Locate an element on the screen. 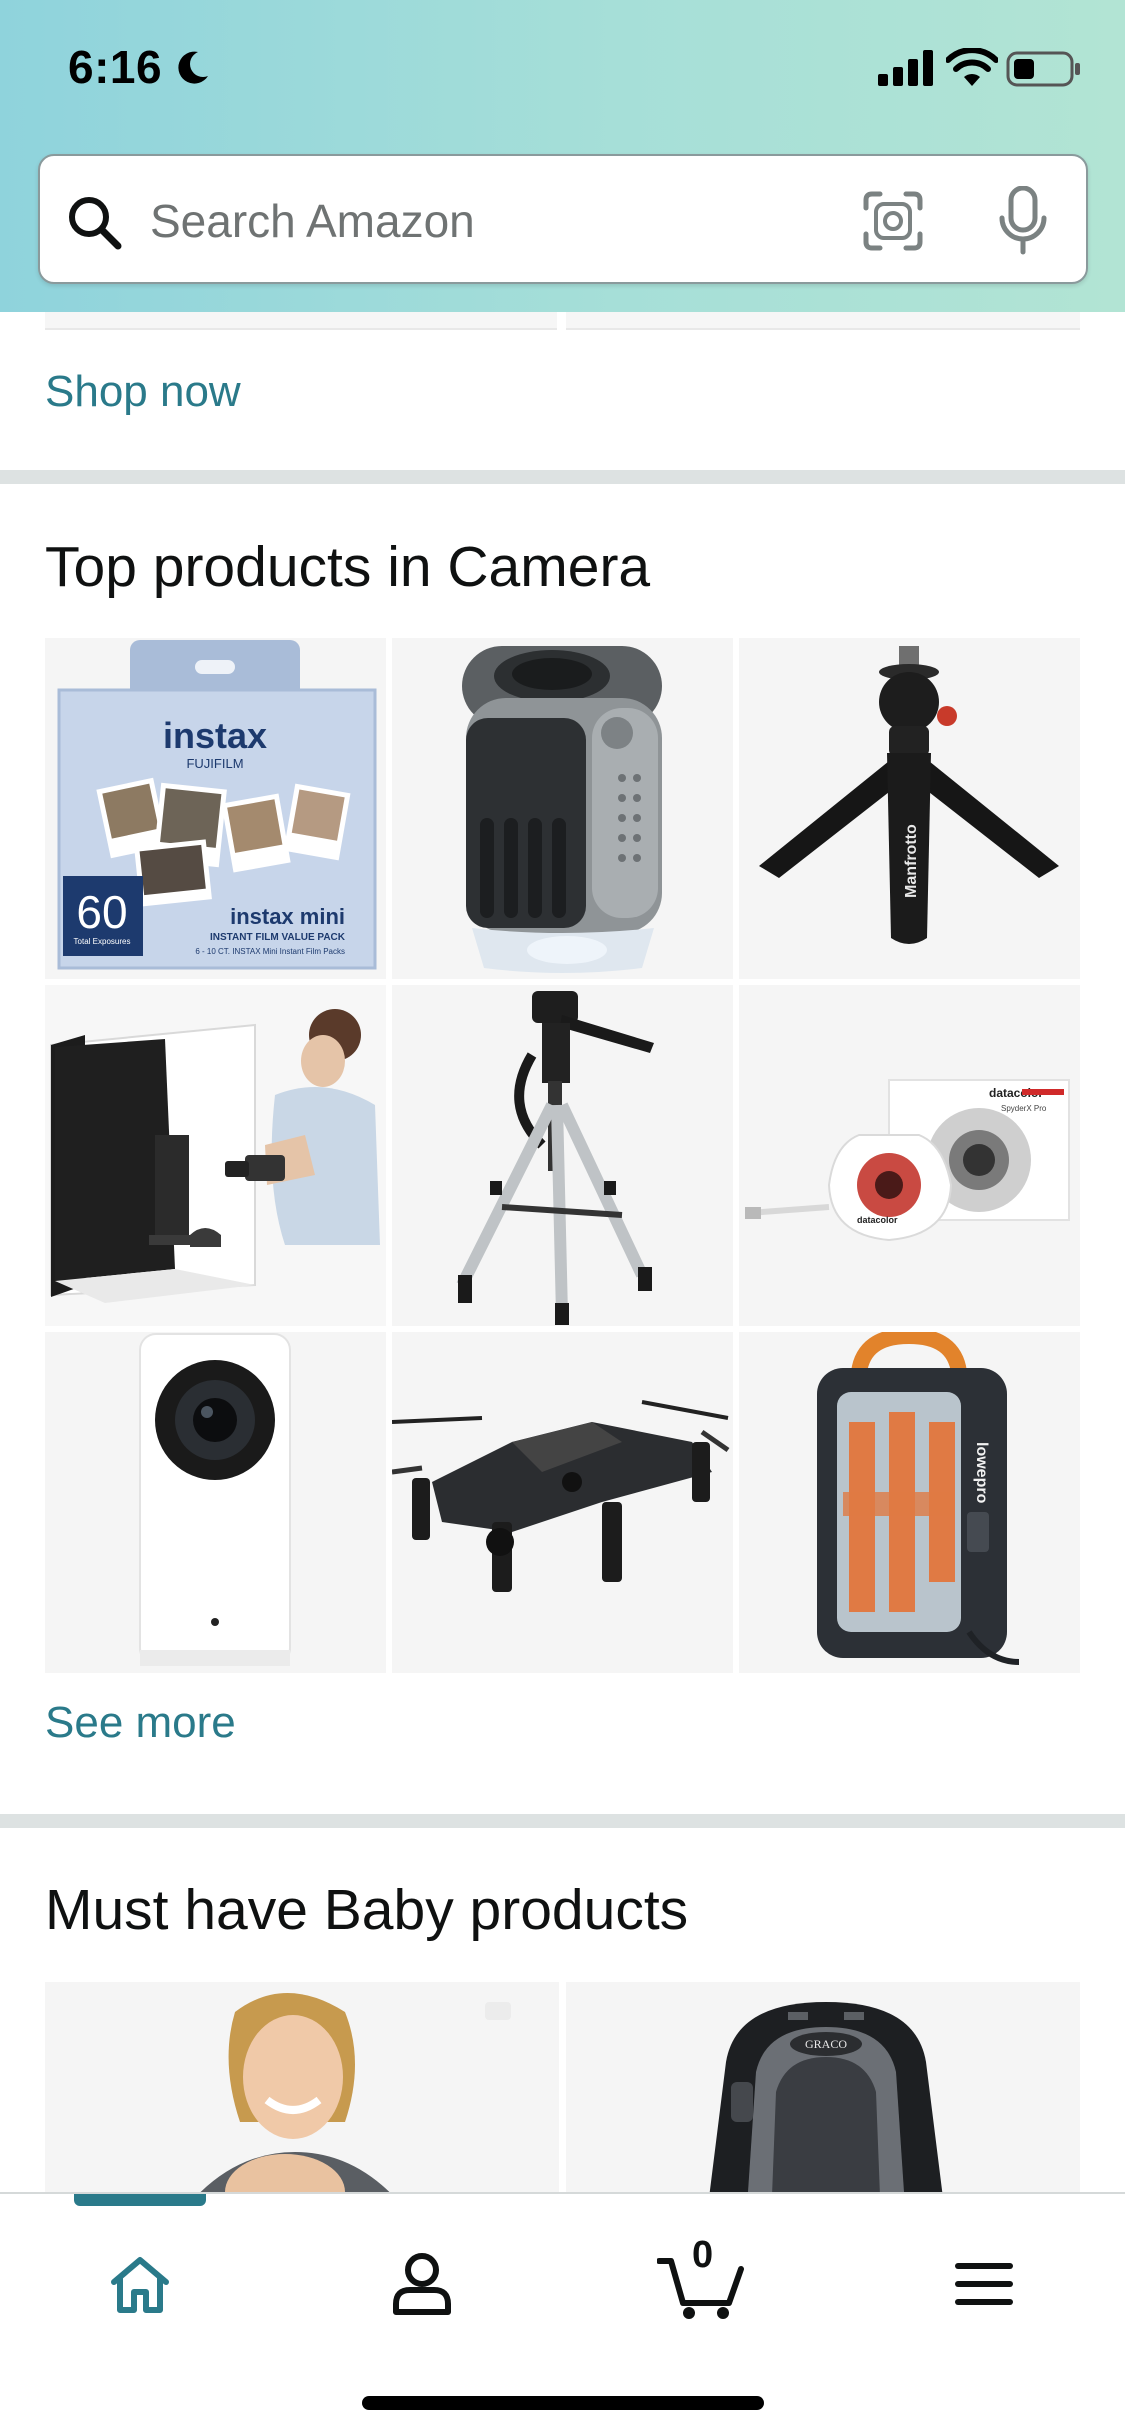 This screenshot has height=2436, width=1125. status-bar: 6:16 is located at coordinates (562, 70).